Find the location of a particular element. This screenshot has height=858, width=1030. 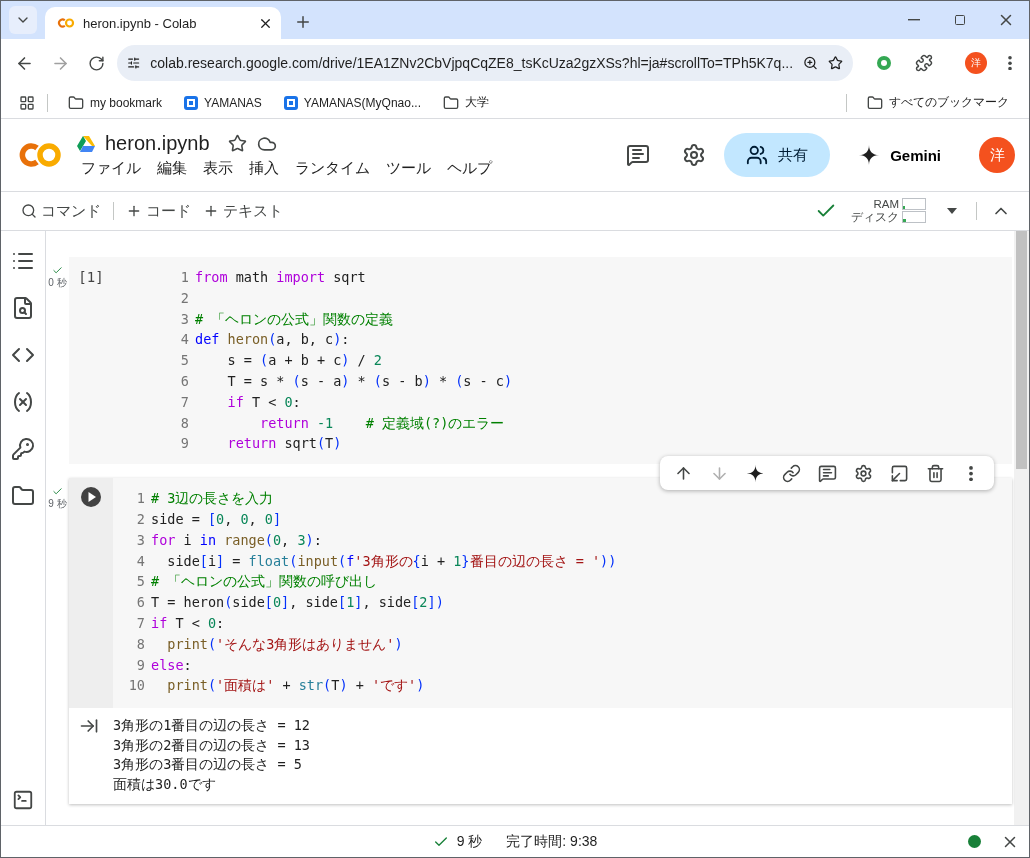

bookmark-link: my bookmark is located at coordinates (115, 102).